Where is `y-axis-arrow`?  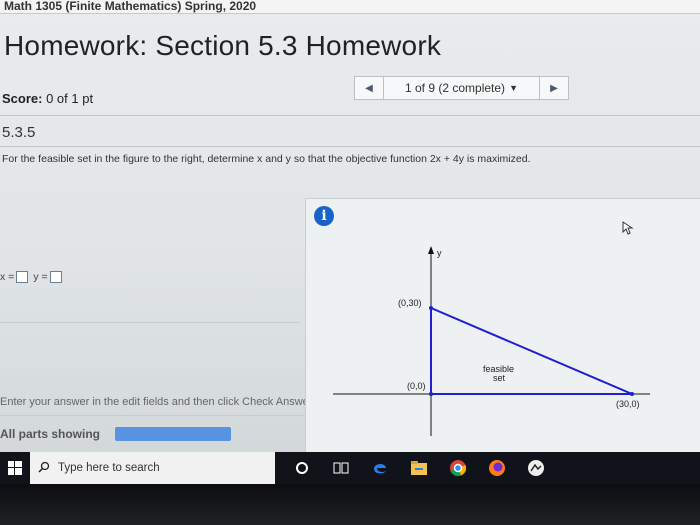
y-axis-arrow is located at coordinates (431, 250).